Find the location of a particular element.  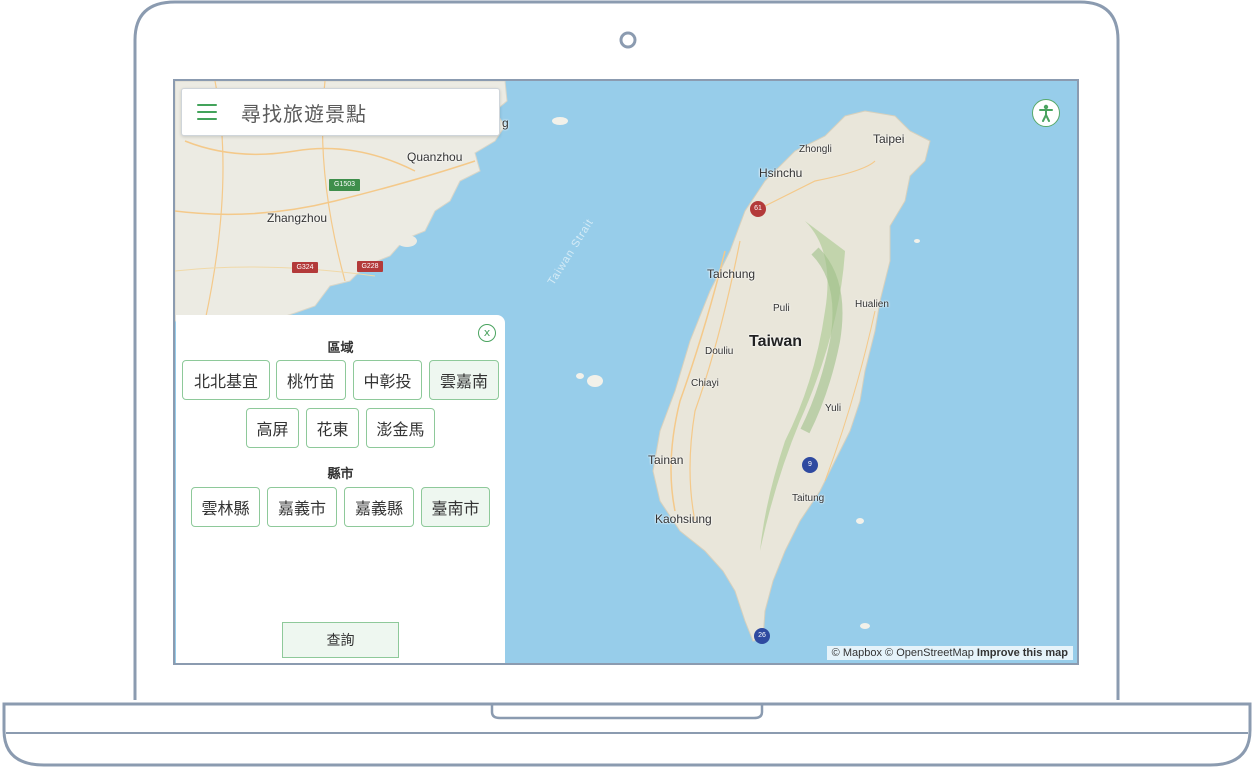

road-shield-26: 26 is located at coordinates (762, 636).